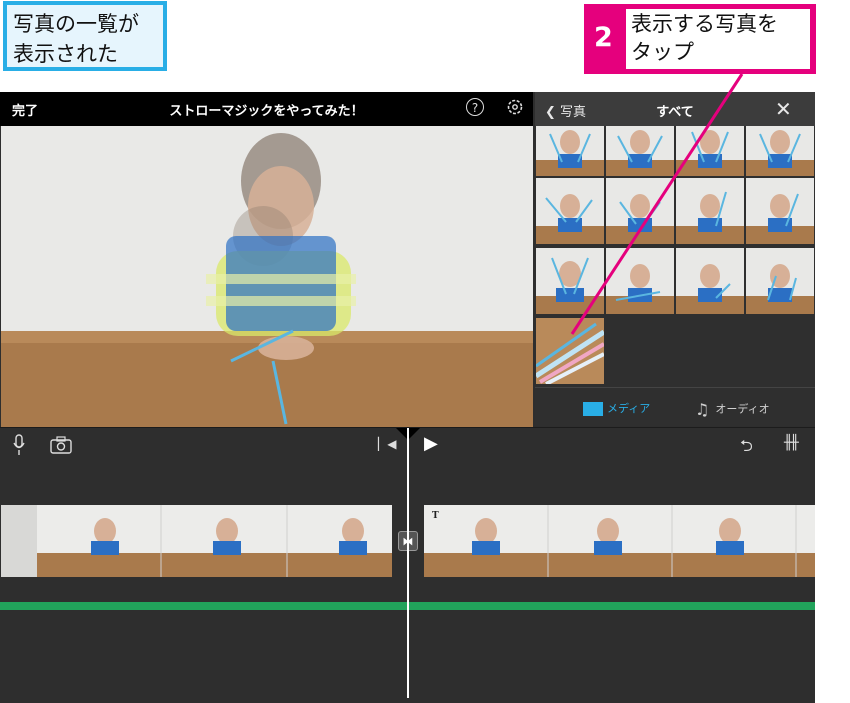 This screenshot has height=703, width=850. Describe the element at coordinates (742, 409) in the screenshot. I see `tab-audio-label: オーディオ` at that location.